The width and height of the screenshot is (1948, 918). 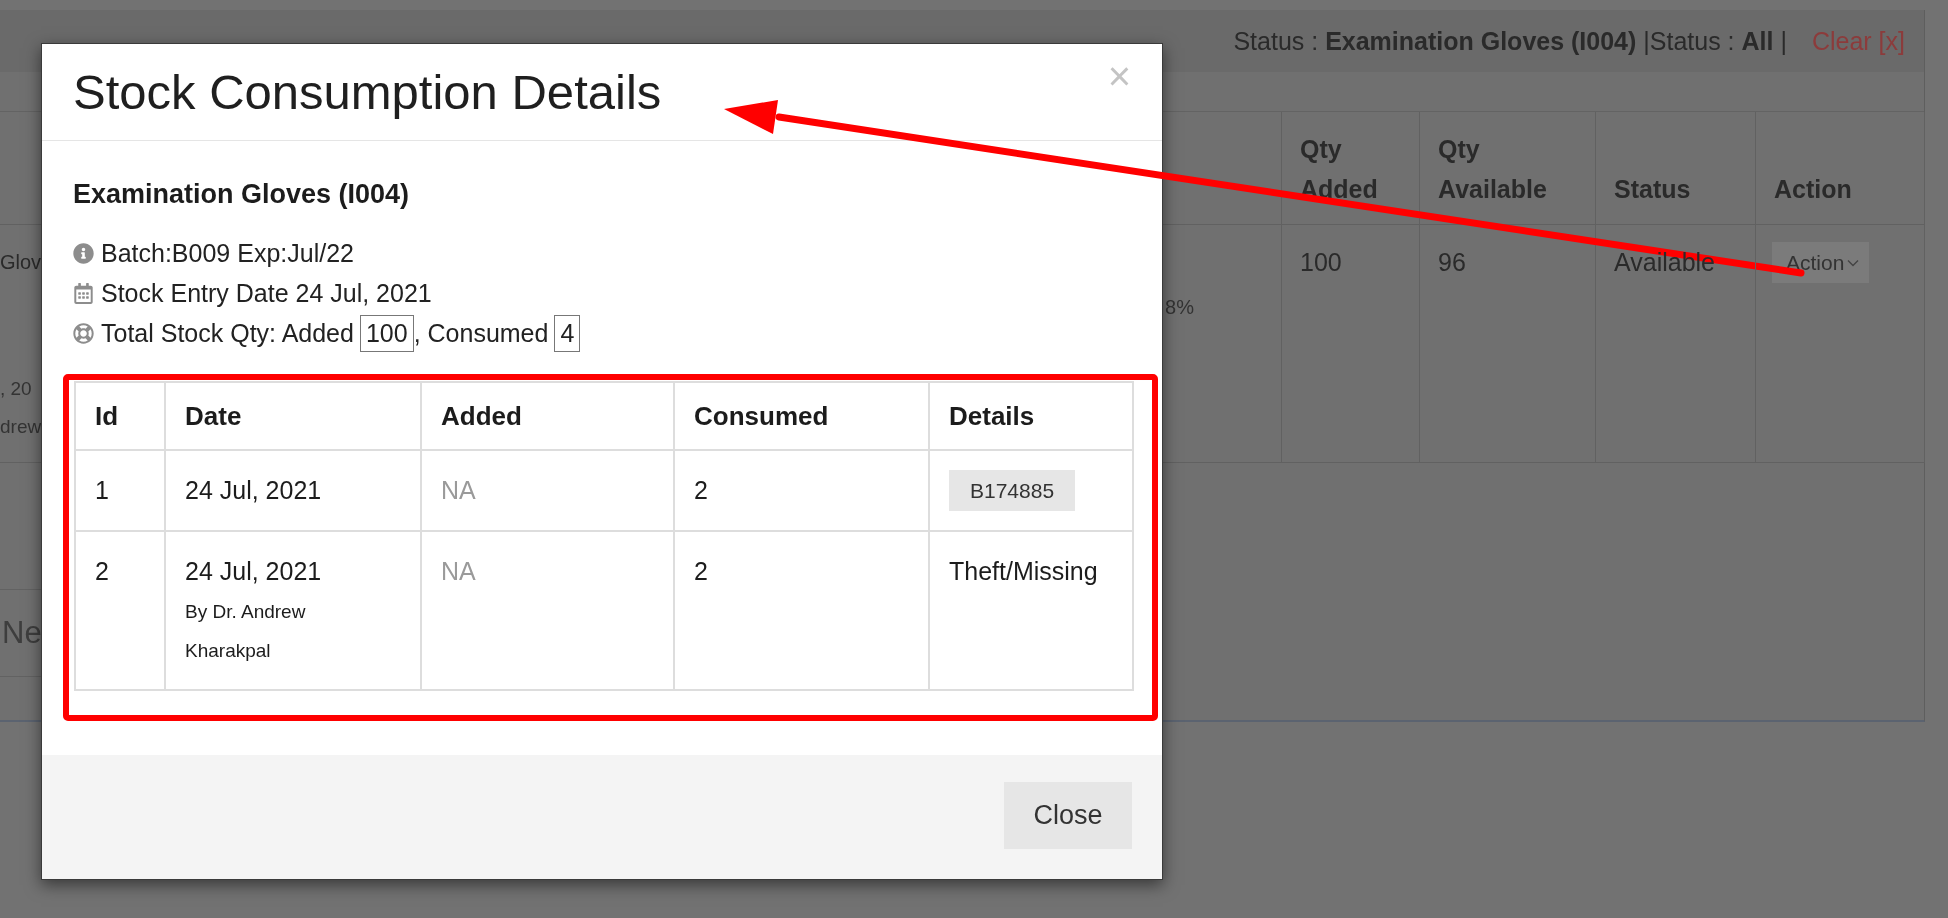 I want to click on table-cell: Available, so click(x=1676, y=344).